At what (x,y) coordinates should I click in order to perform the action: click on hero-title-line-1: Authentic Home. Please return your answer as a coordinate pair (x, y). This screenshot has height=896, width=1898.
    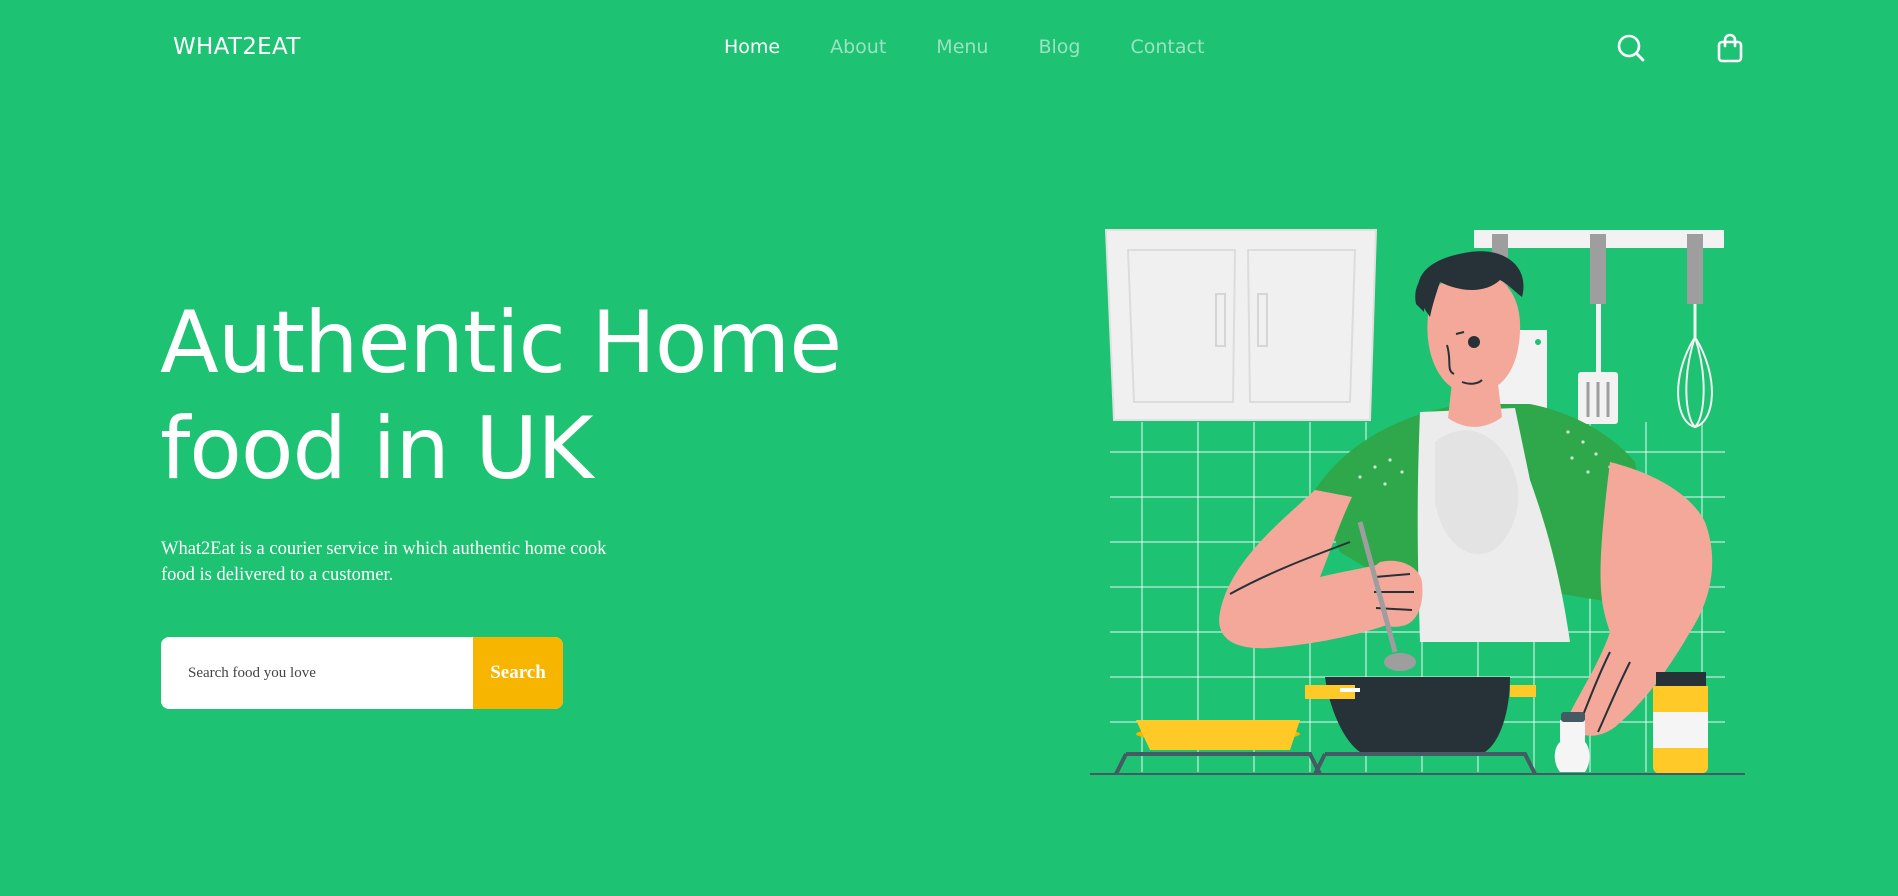
    Looking at the image, I should click on (501, 343).